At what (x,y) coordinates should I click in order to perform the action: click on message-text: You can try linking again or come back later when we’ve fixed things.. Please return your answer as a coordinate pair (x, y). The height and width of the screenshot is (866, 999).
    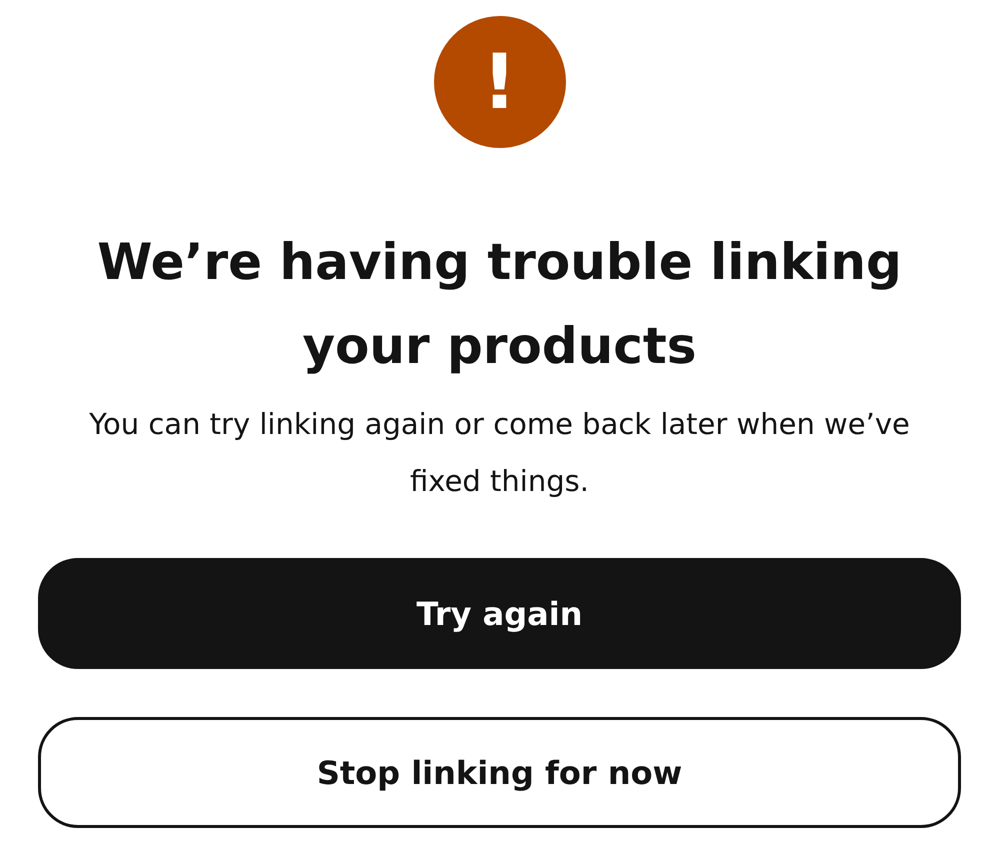
    Looking at the image, I should click on (499, 453).